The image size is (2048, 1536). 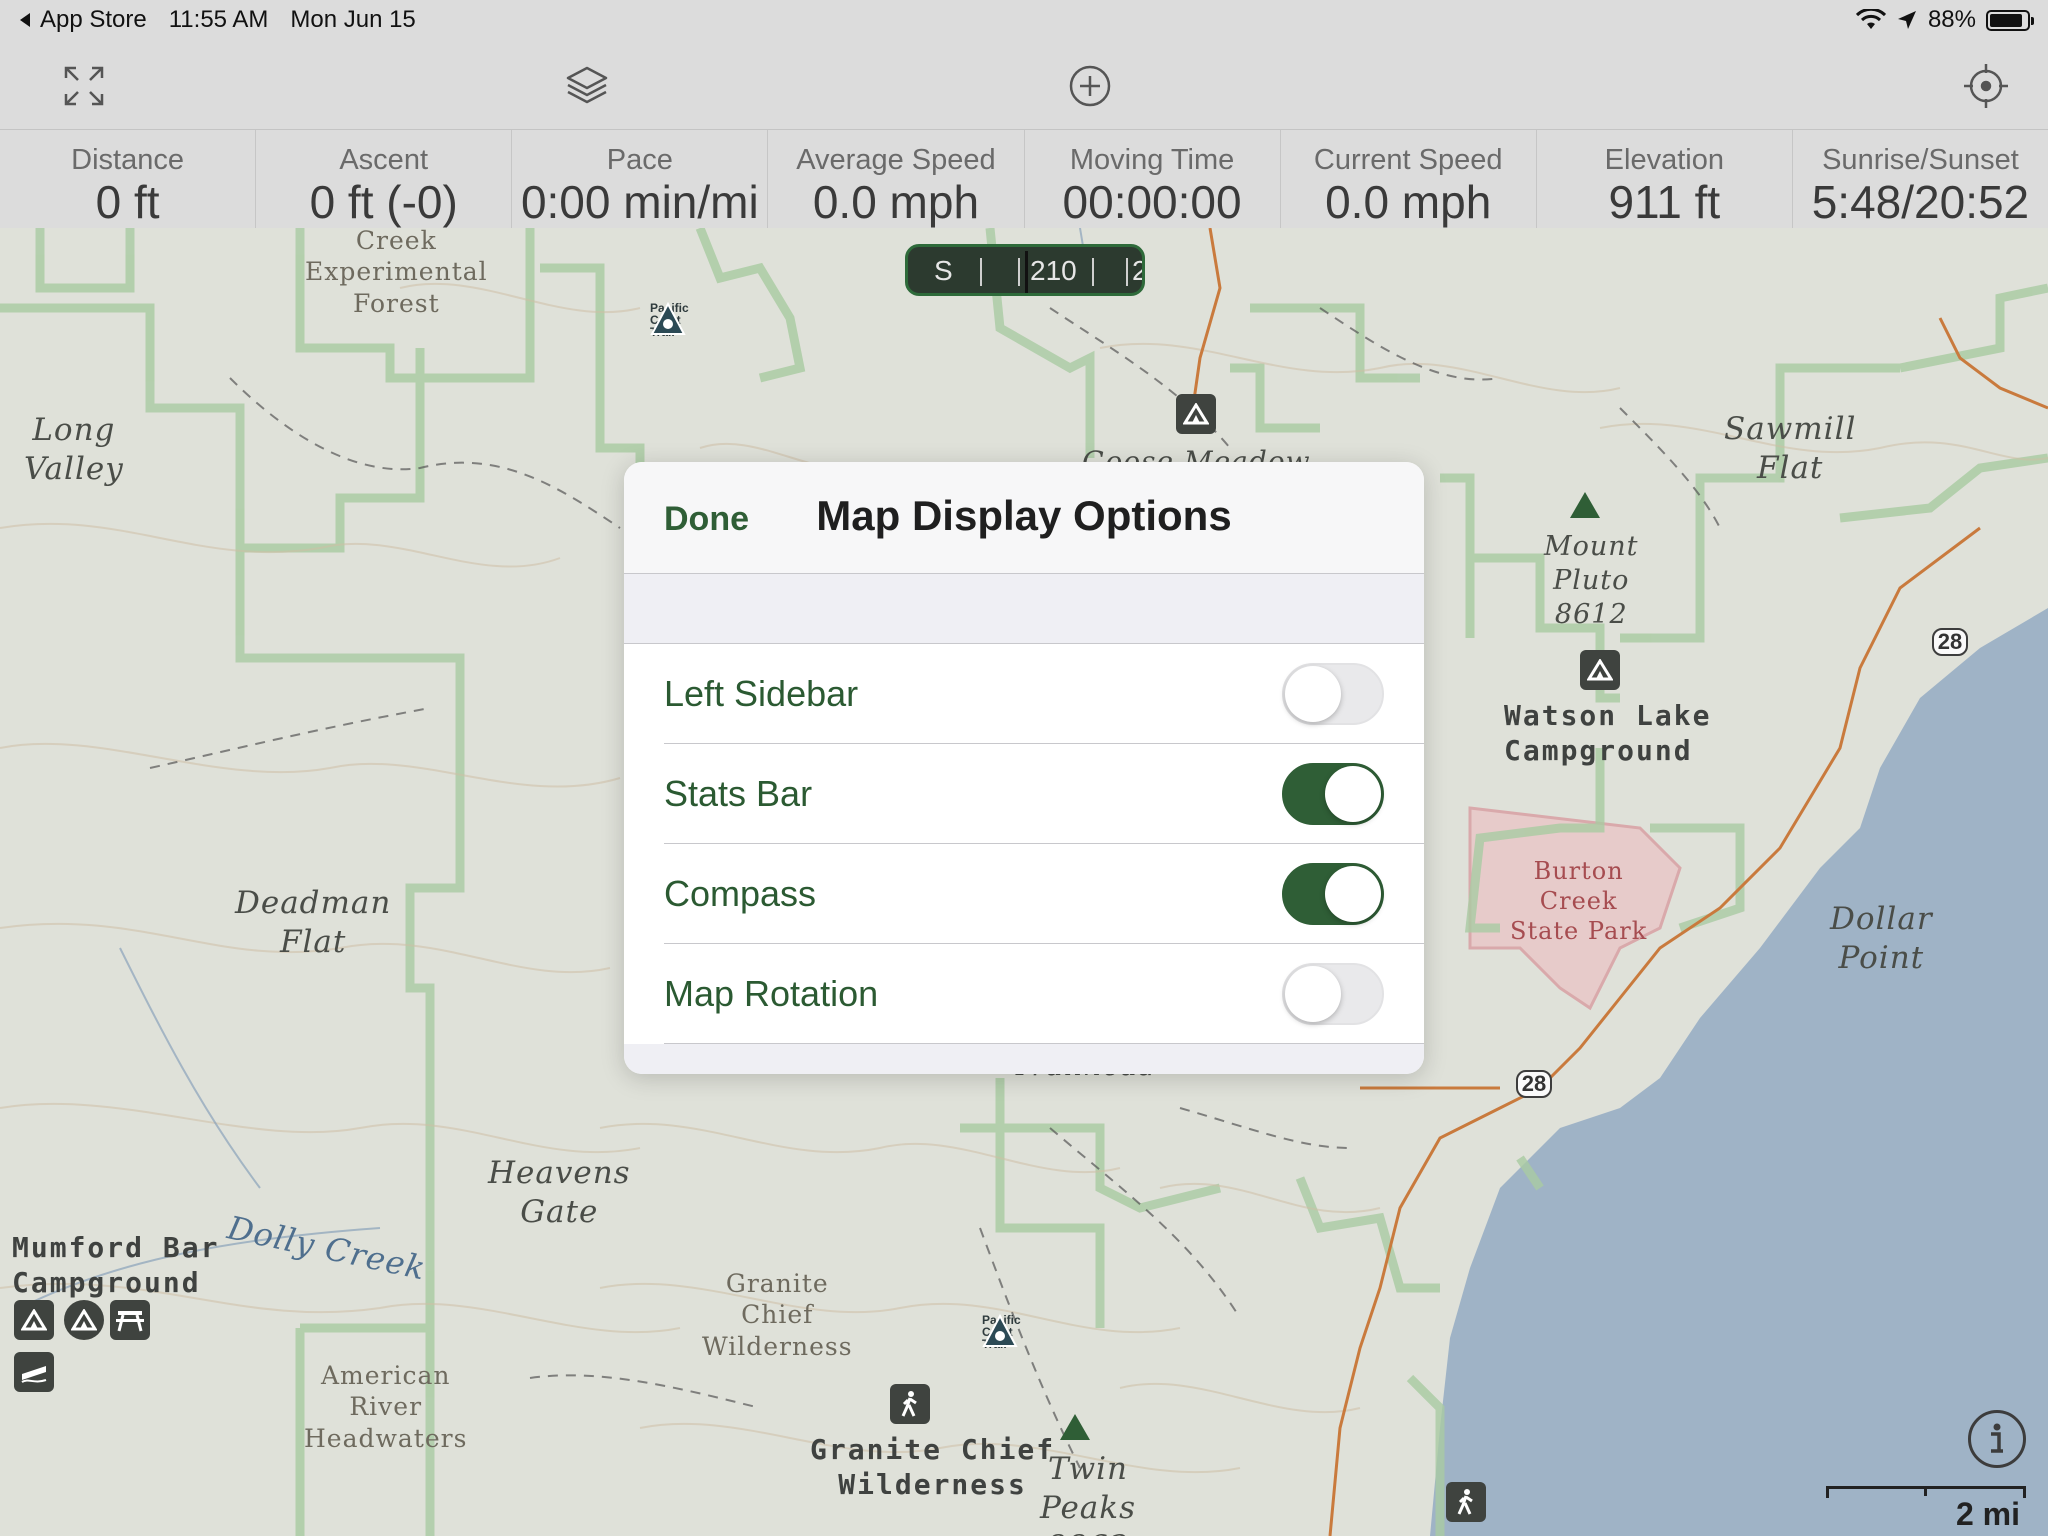 I want to click on fullscreen-button, so click(x=84, y=86).